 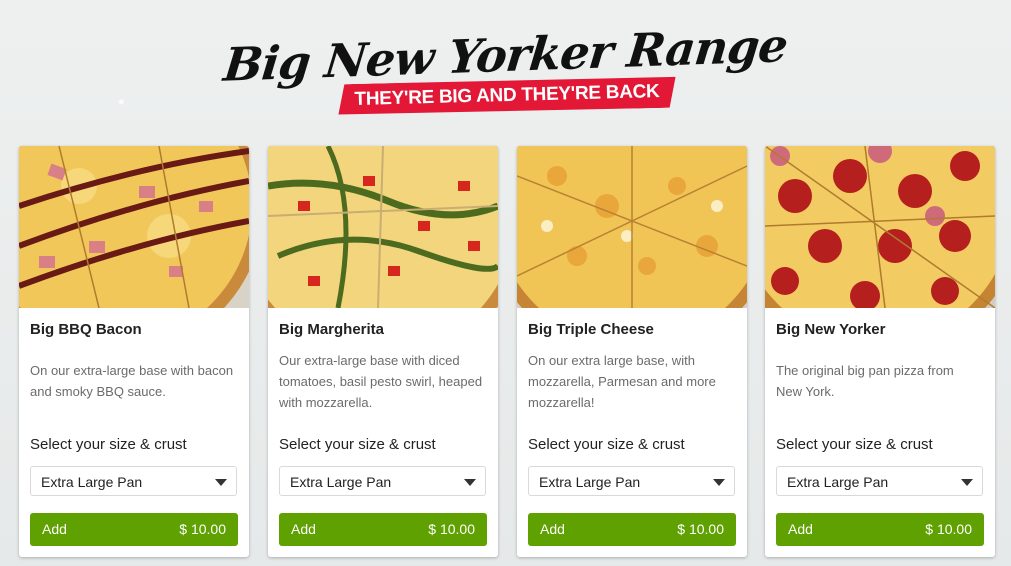 What do you see at coordinates (831, 329) in the screenshot?
I see `product-title: Big New Yorker` at bounding box center [831, 329].